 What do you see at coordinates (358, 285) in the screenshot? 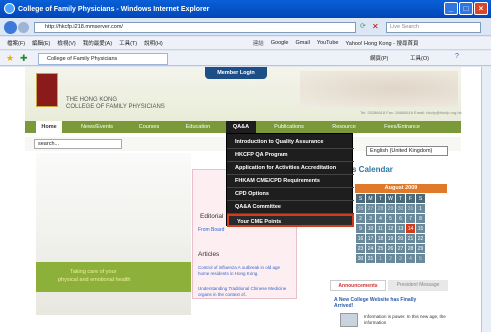
I see `tab-announcements: Announcements` at bounding box center [358, 285].